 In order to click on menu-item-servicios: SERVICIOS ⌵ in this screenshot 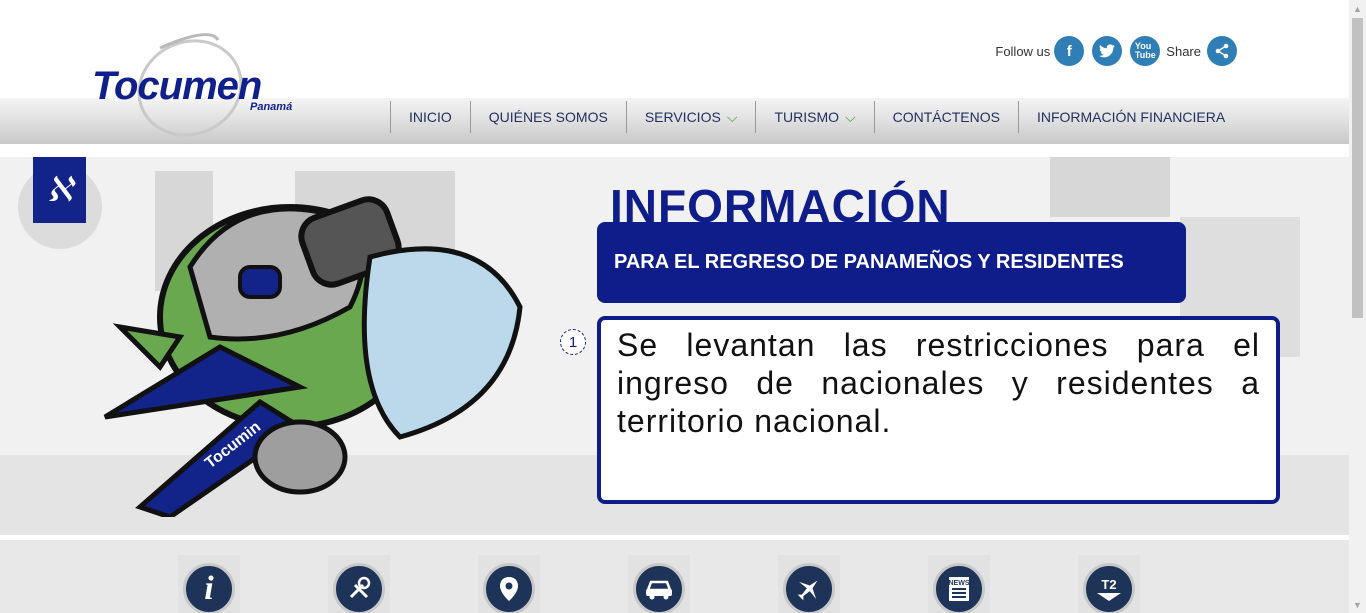, I will do `click(690, 117)`.